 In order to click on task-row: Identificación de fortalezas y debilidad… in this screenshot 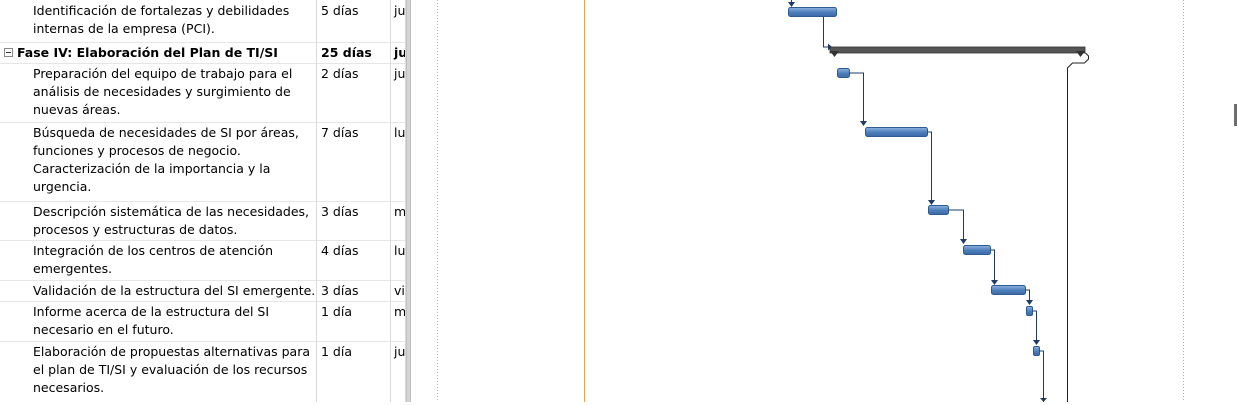, I will do `click(203, 21)`.